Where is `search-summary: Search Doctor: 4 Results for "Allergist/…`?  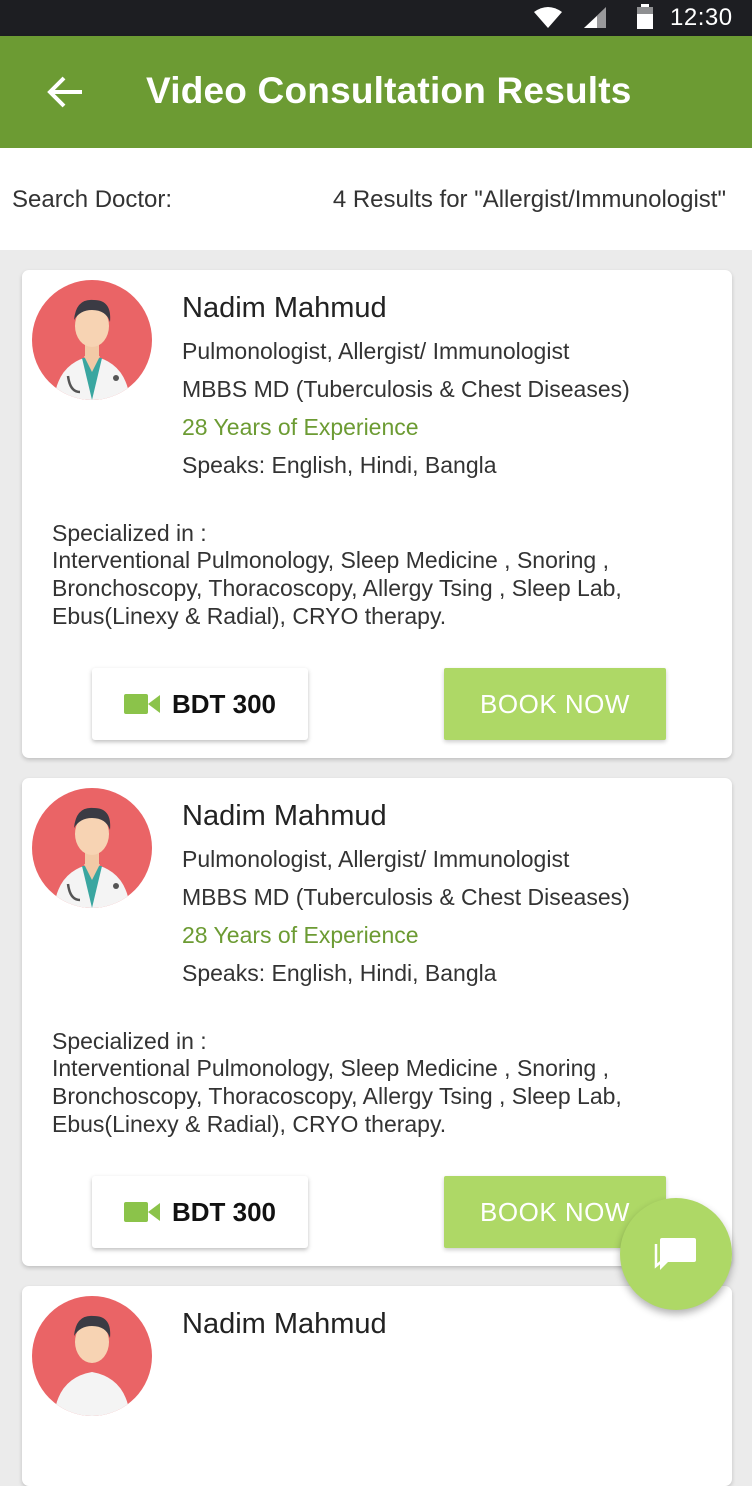
search-summary: Search Doctor: 4 Results for "Allergist/… is located at coordinates (376, 199).